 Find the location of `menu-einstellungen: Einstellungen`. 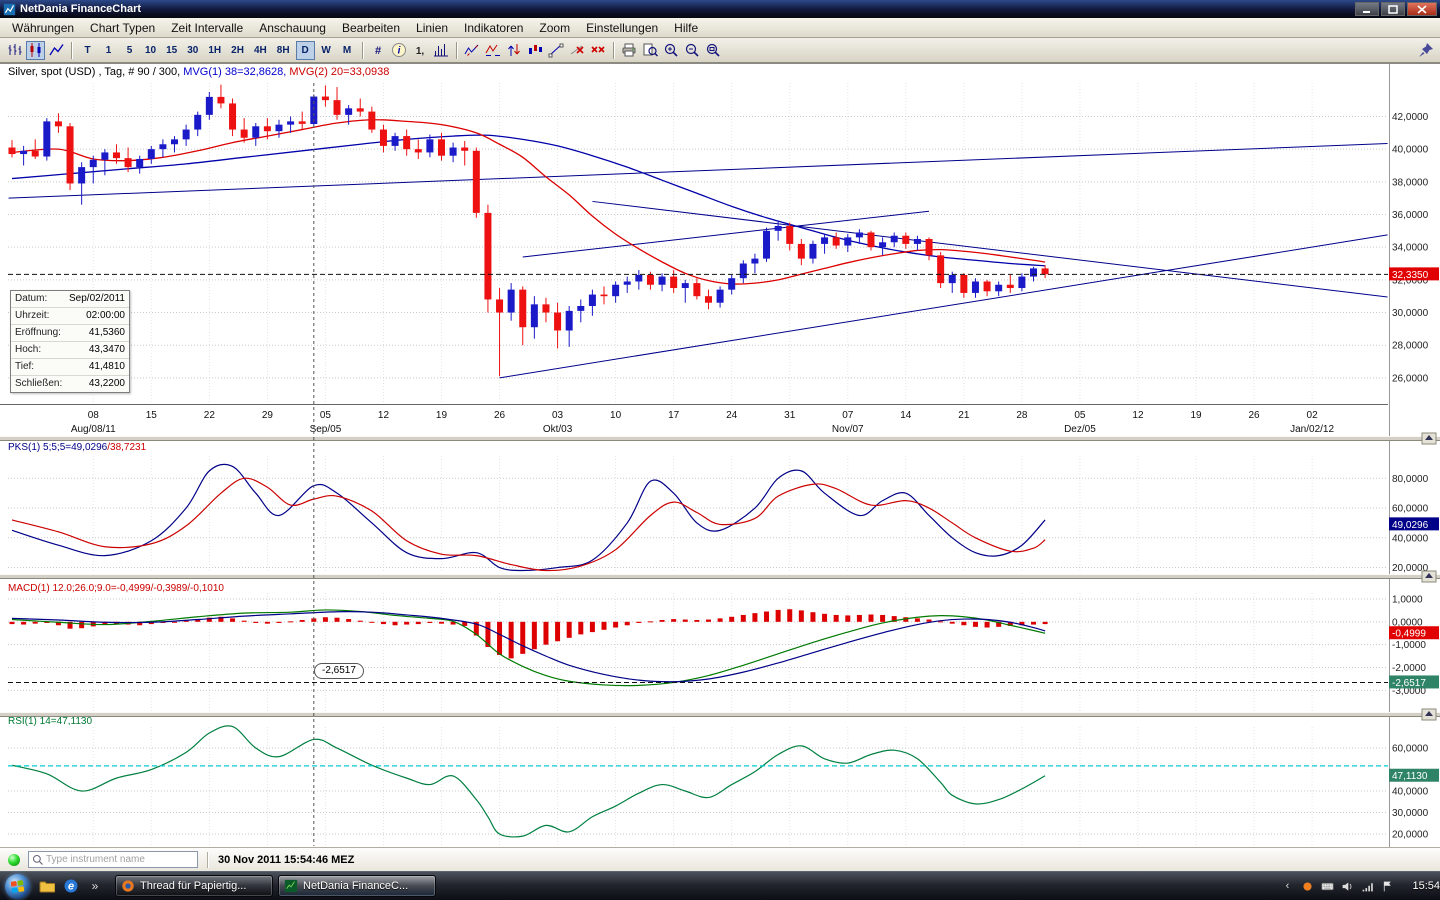

menu-einstellungen: Einstellungen is located at coordinates (622, 28).